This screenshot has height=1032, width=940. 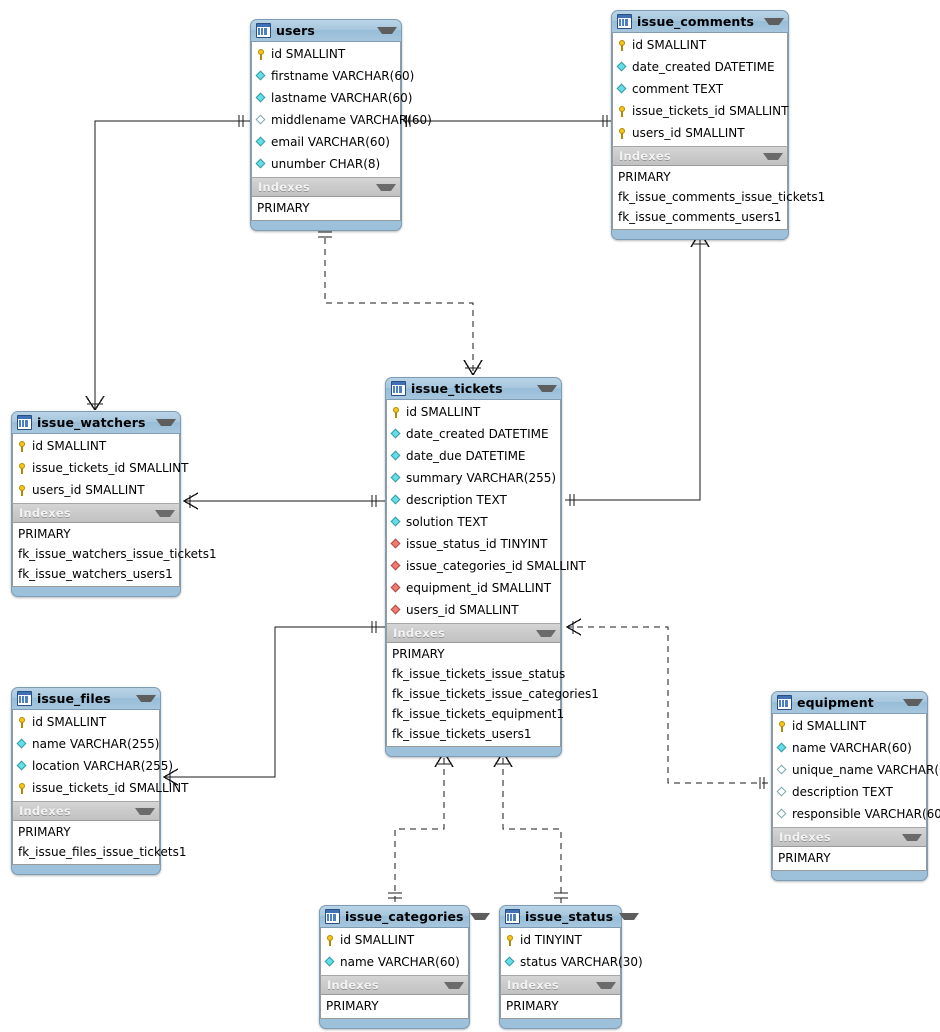 What do you see at coordinates (473, 633) in the screenshot?
I see `indexes-header-issue_tickets: Indexes` at bounding box center [473, 633].